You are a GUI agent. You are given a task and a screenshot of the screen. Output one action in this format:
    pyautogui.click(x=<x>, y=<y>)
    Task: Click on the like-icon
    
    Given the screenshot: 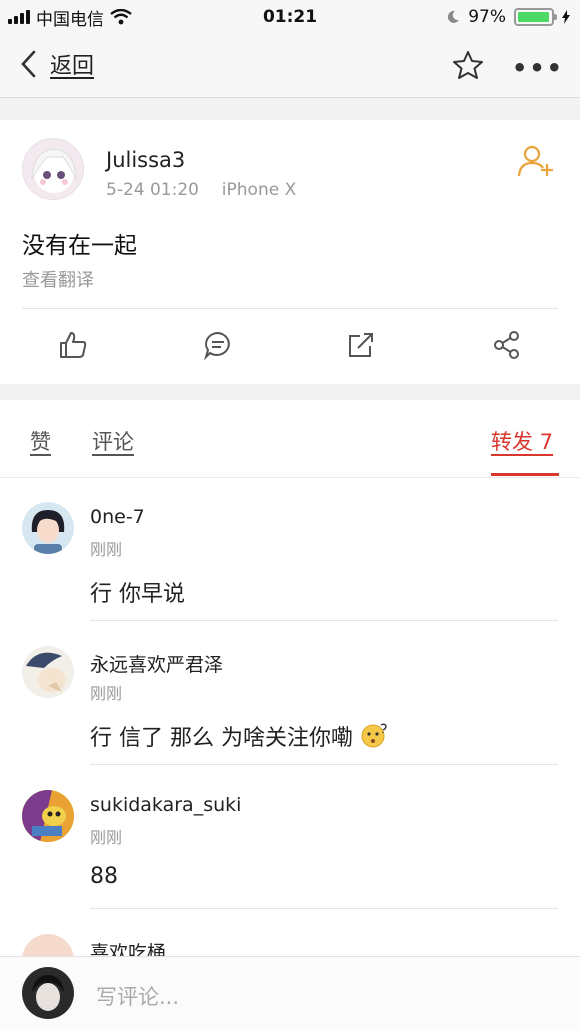 What is the action you would take?
    pyautogui.click(x=73, y=345)
    